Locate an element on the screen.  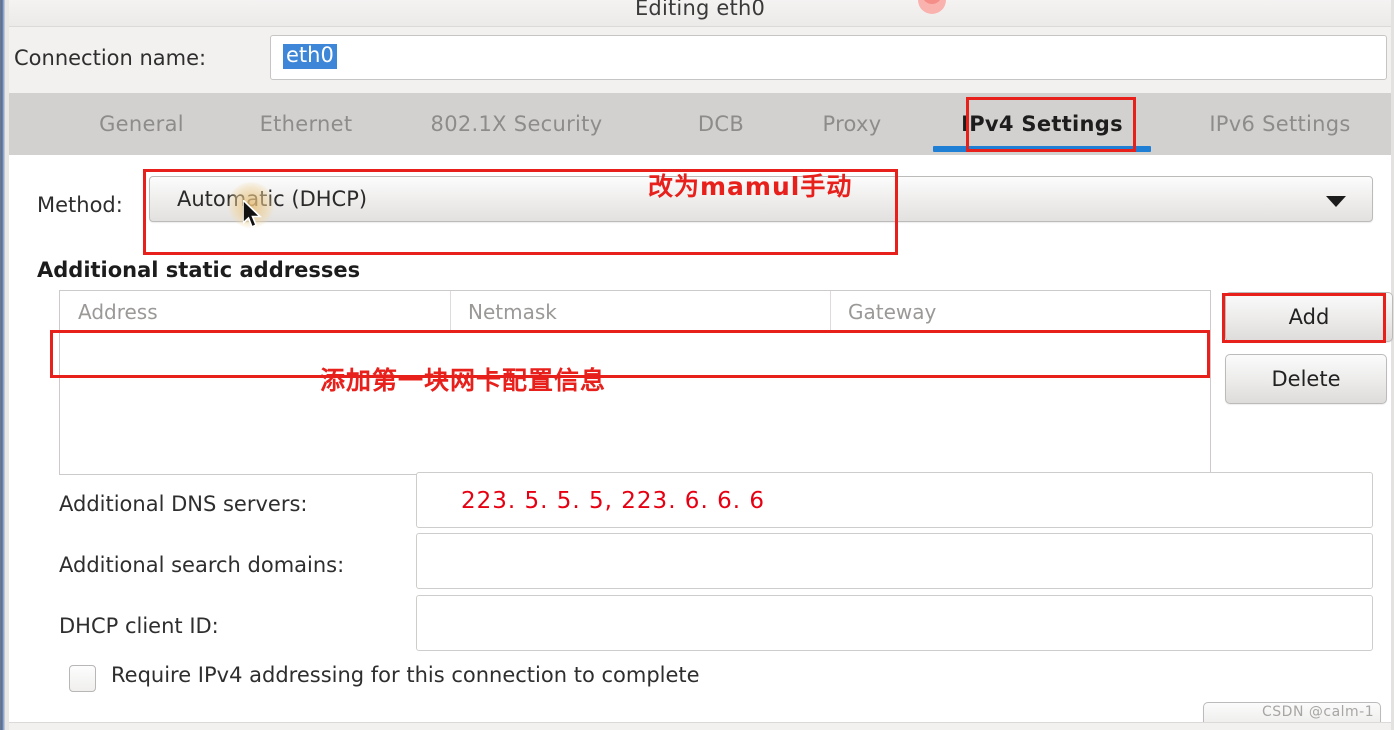
tab-ipv4-settings: IPv4 Settings is located at coordinates (1042, 124).